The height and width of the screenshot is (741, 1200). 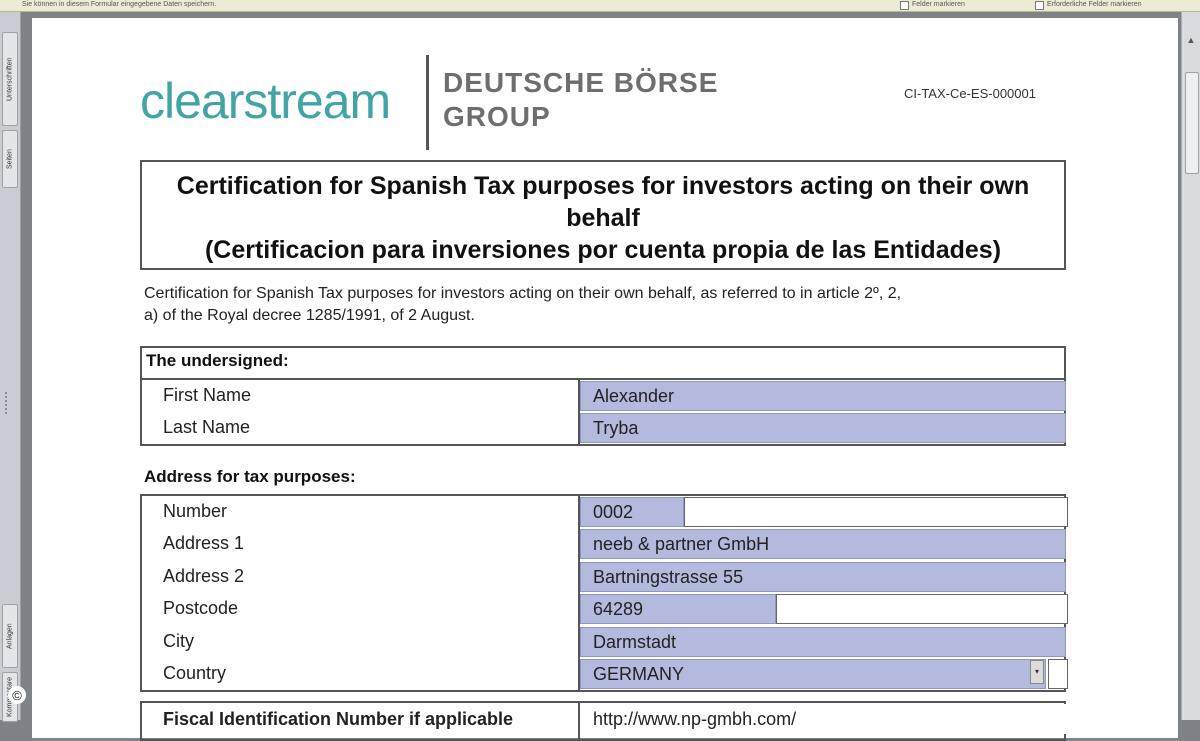 I want to click on fiscal-id-field: http://www.np-gmbh.com/, so click(x=823, y=719).